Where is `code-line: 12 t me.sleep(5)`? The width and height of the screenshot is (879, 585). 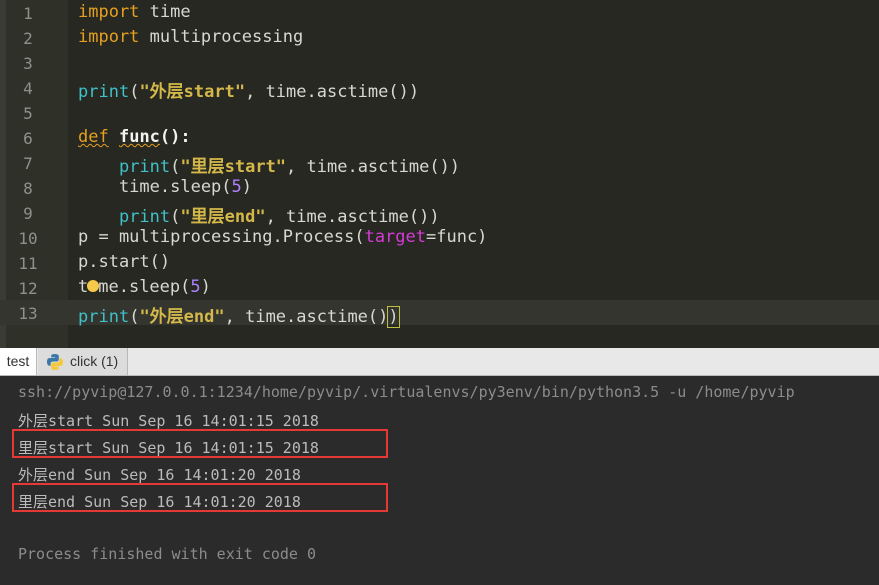
code-line: 12 t me.sleep(5) is located at coordinates (439, 287).